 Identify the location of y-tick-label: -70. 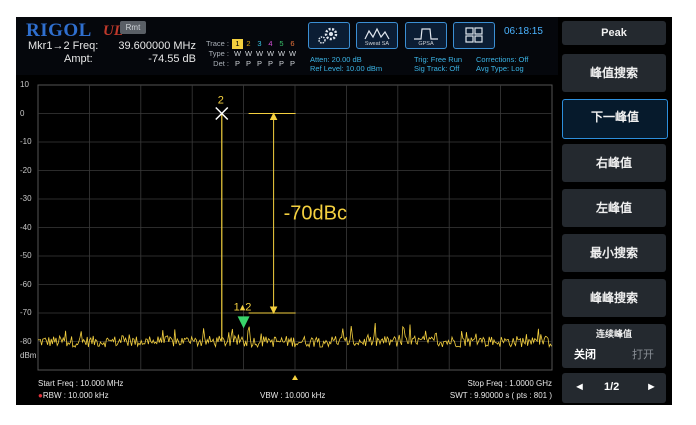
(26, 312).